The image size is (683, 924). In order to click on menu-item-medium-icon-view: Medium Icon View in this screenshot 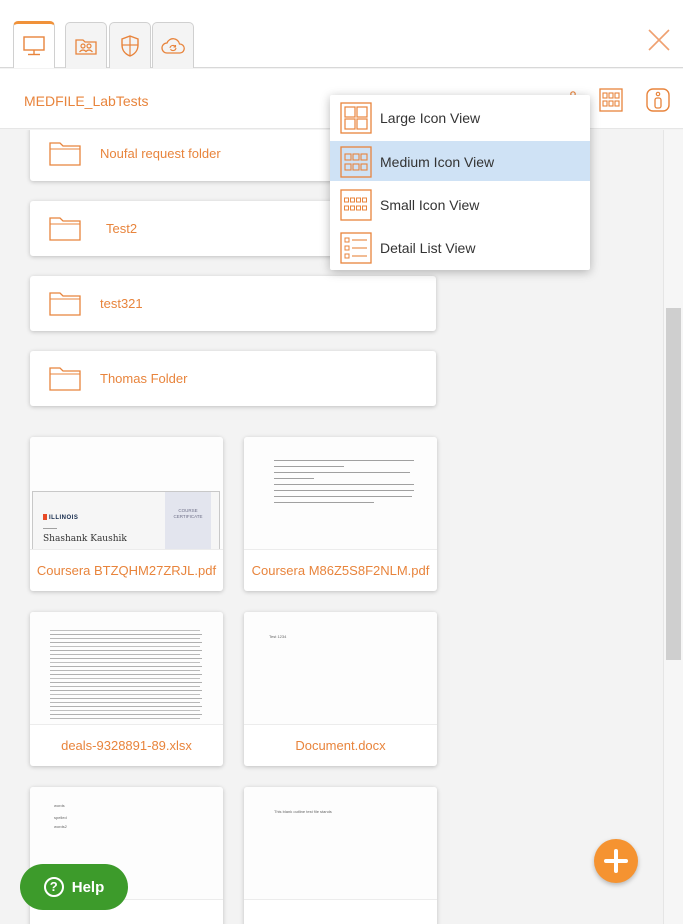, I will do `click(460, 161)`.